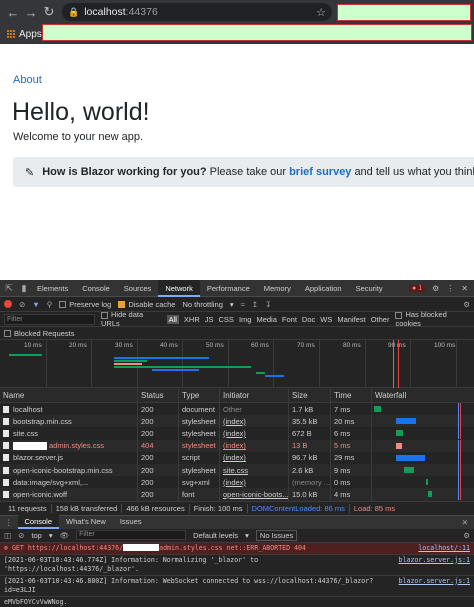 This screenshot has height=607, width=474. I want to click on disable-cache-checkbox: Disable cache, so click(146, 304).